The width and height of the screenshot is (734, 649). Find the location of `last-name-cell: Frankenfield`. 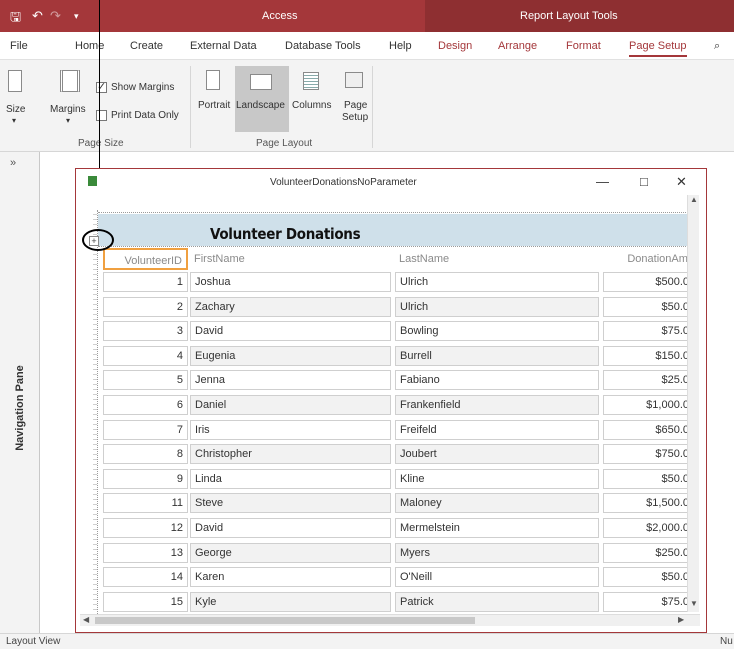

last-name-cell: Frankenfield is located at coordinates (497, 405).